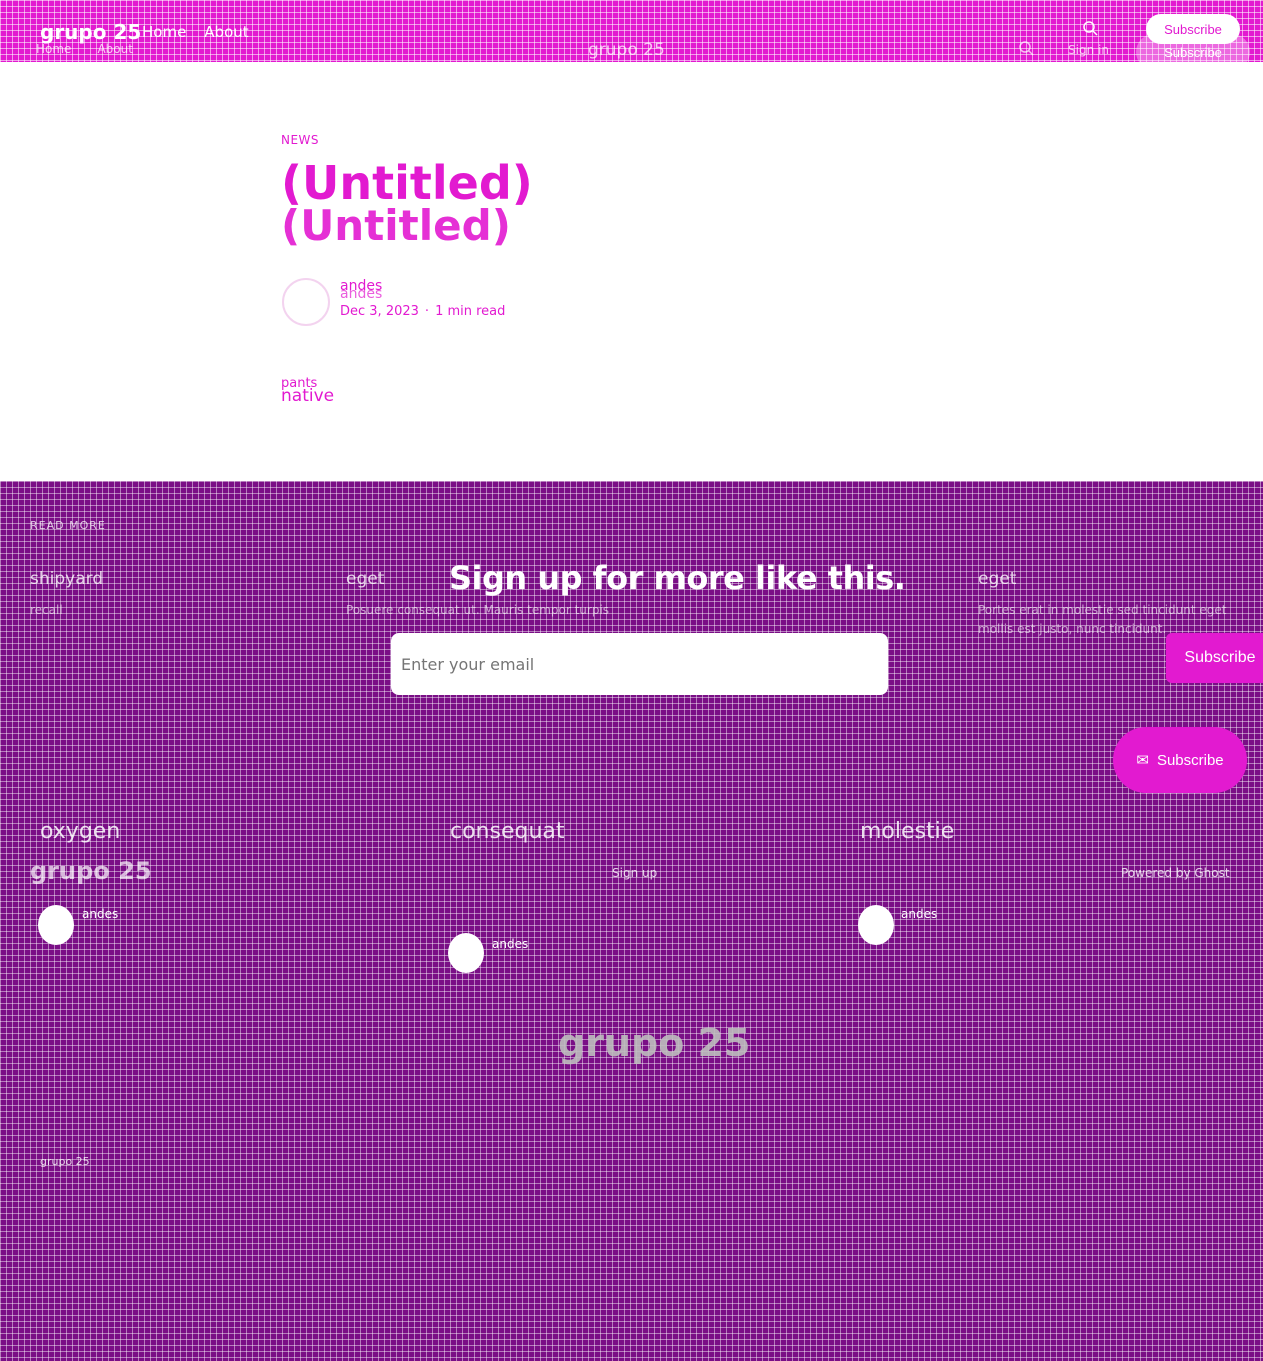 The image size is (1263, 1361). What do you see at coordinates (68, 525) in the screenshot?
I see `read-more-heading: READ MORE` at bounding box center [68, 525].